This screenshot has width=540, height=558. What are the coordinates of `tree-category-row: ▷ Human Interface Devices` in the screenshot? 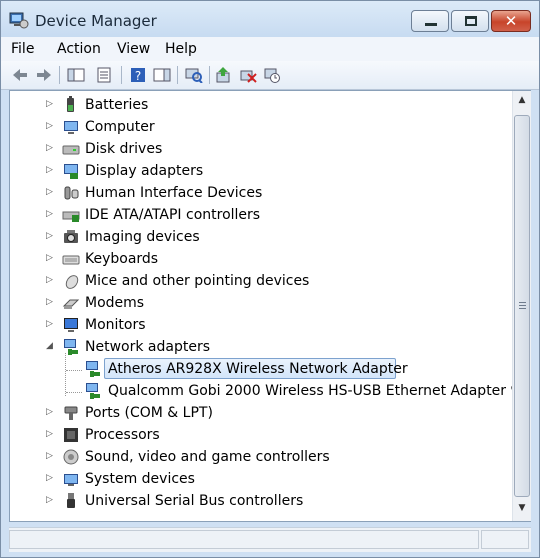 It's located at (261, 193).